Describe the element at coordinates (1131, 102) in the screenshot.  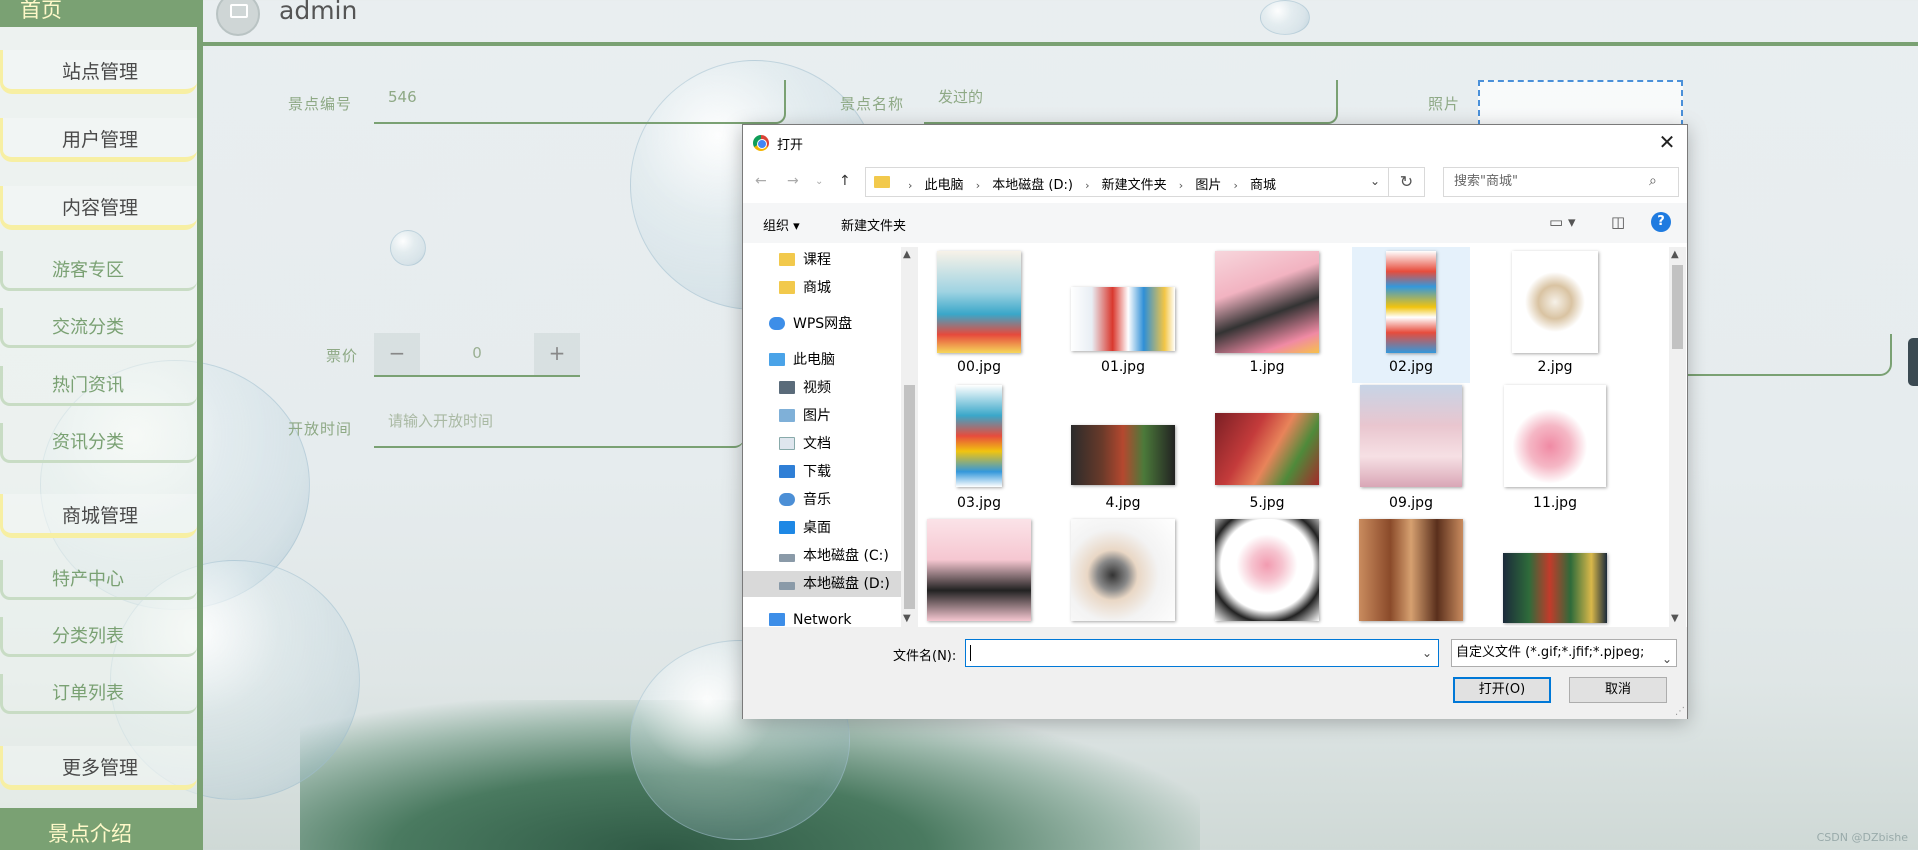
I see `spot-name-input: 发过的` at that location.